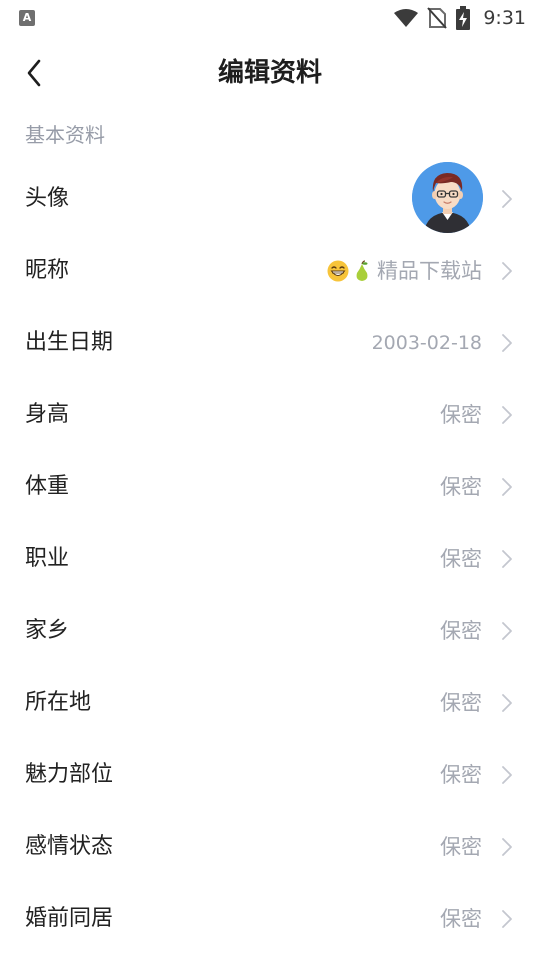 This screenshot has width=540, height=960. What do you see at coordinates (69, 342) in the screenshot?
I see `row-label: 出生日期` at bounding box center [69, 342].